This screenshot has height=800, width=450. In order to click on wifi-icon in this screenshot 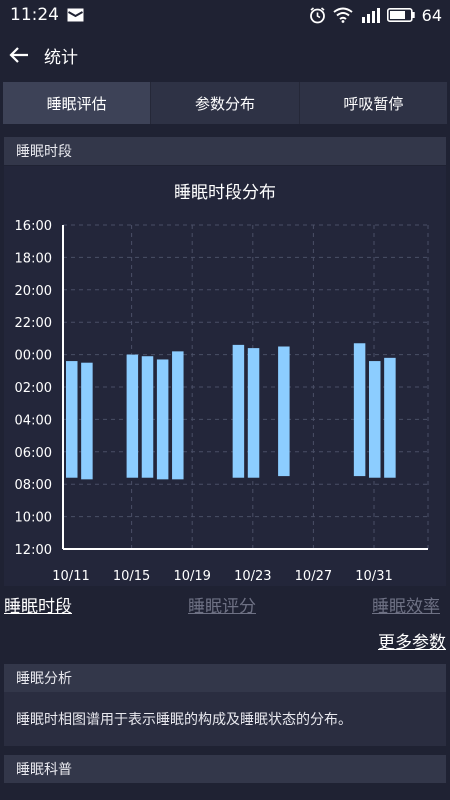, I will do `click(343, 15)`.